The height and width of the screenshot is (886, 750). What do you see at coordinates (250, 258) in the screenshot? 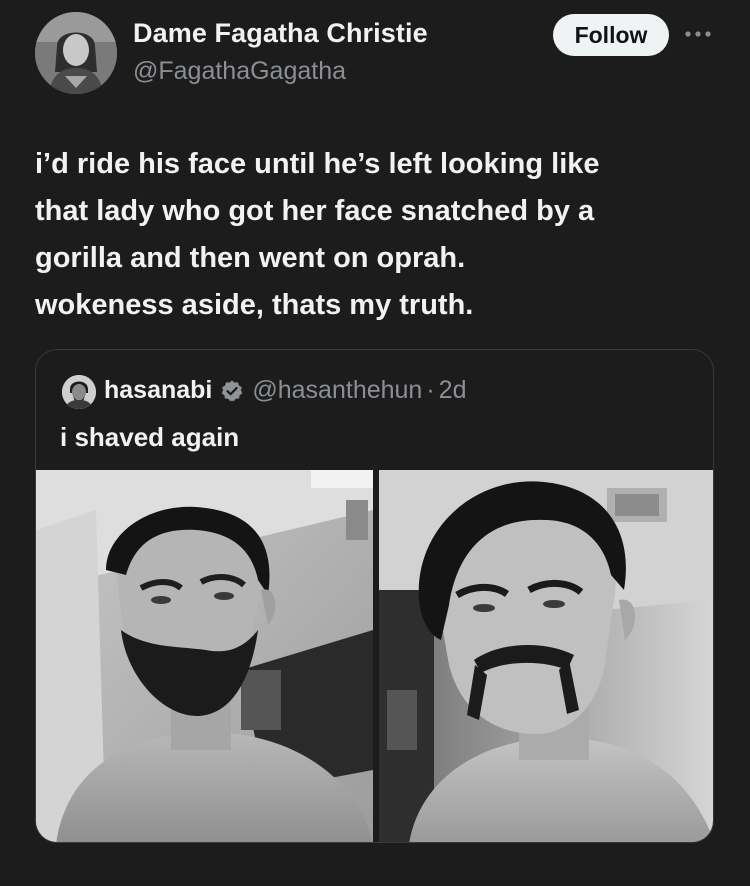
I see `tweet-text-line: gorilla and then went on oprah.` at bounding box center [250, 258].